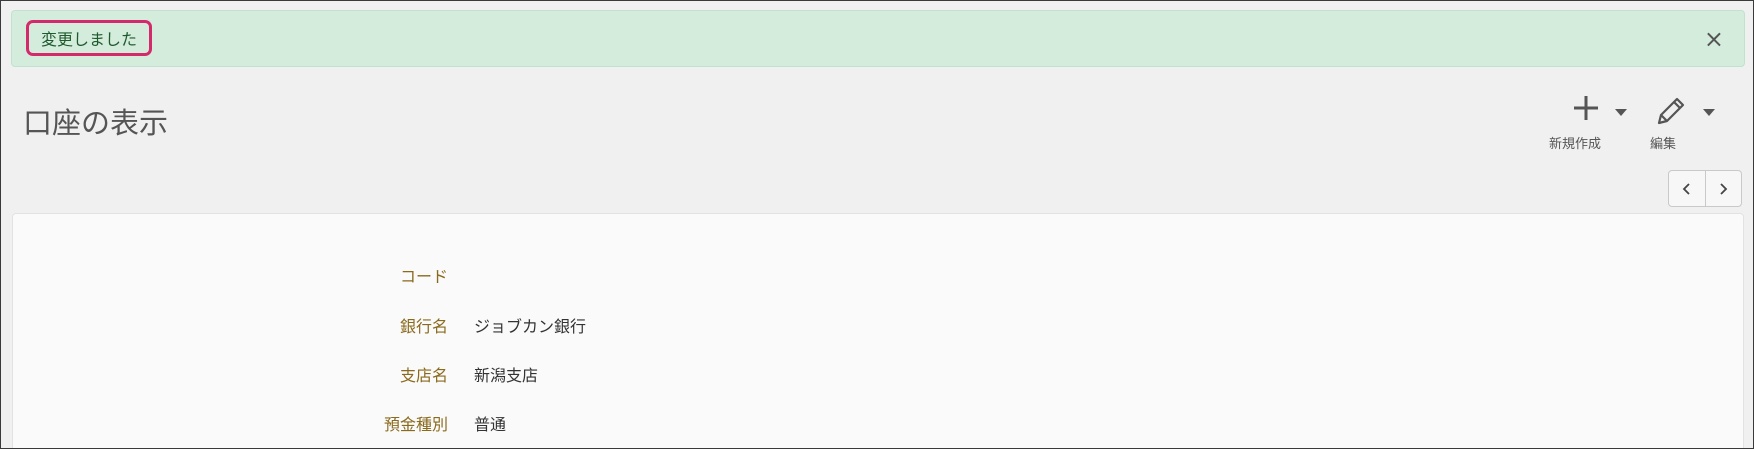 The image size is (1754, 449). Describe the element at coordinates (490, 424) in the screenshot. I see `field-value: 普通` at that location.